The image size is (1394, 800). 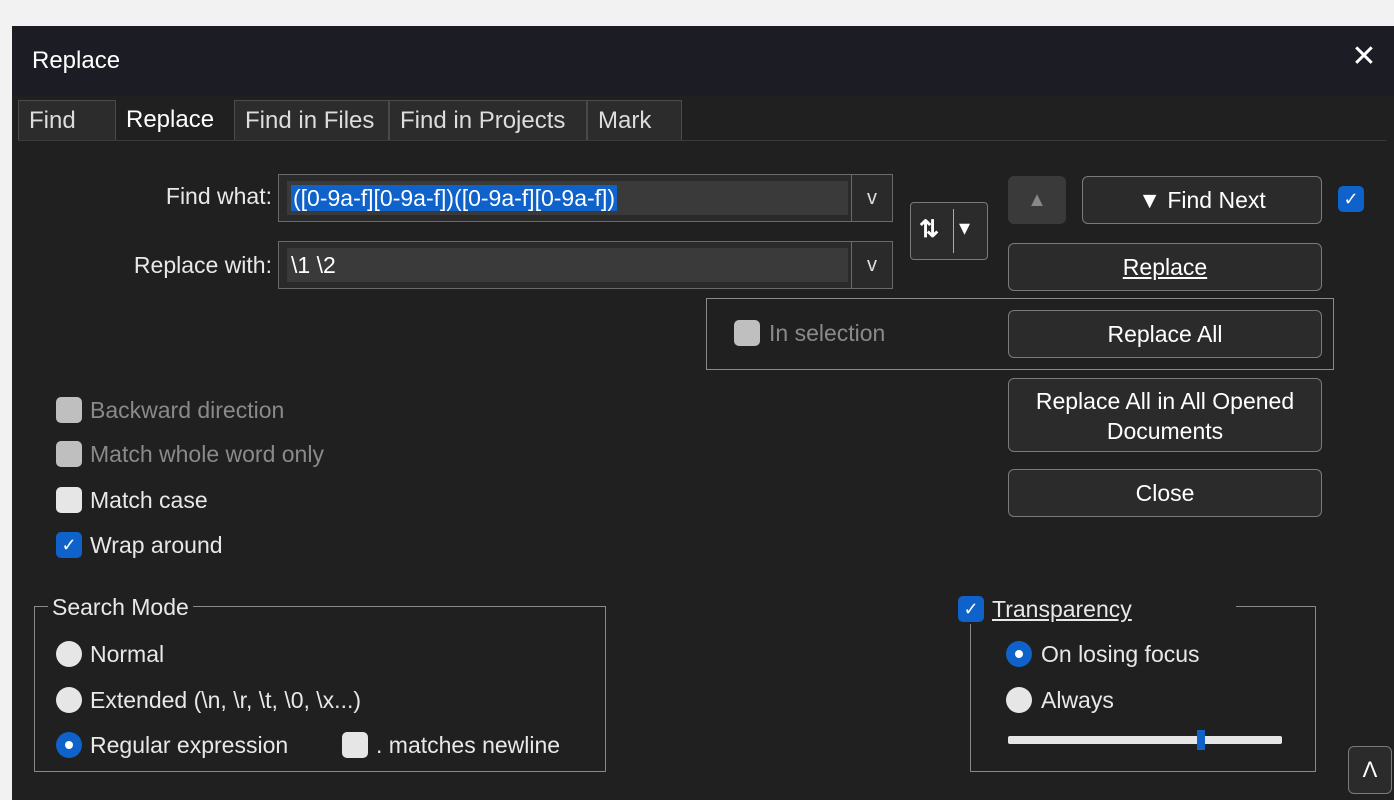 What do you see at coordinates (488, 120) in the screenshot?
I see `tab-find-in-projects: Find in Projects` at bounding box center [488, 120].